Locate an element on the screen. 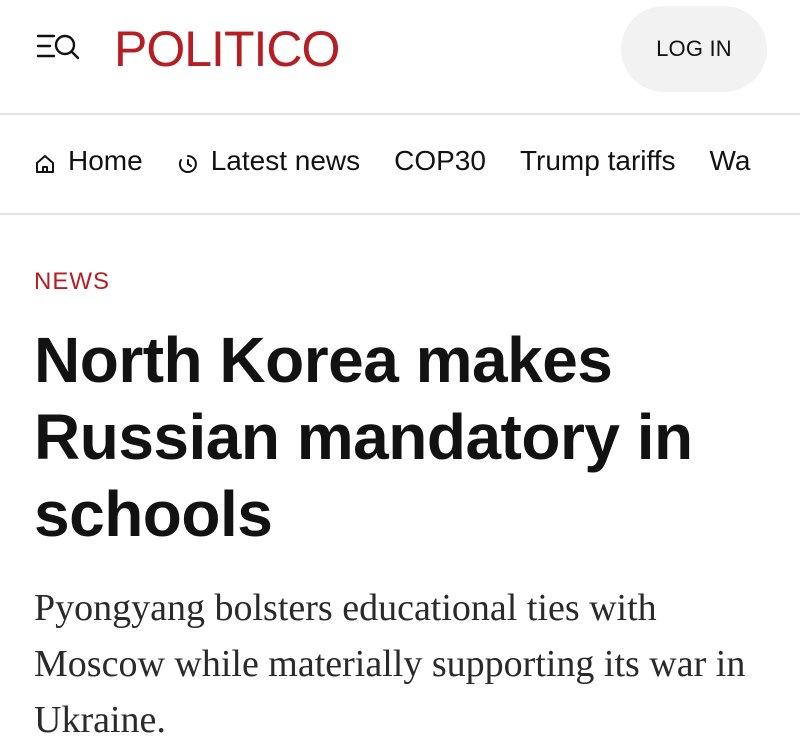 This screenshot has width=800, height=753. nav-item-trump-tariffs: Trump tariffs is located at coordinates (598, 161).